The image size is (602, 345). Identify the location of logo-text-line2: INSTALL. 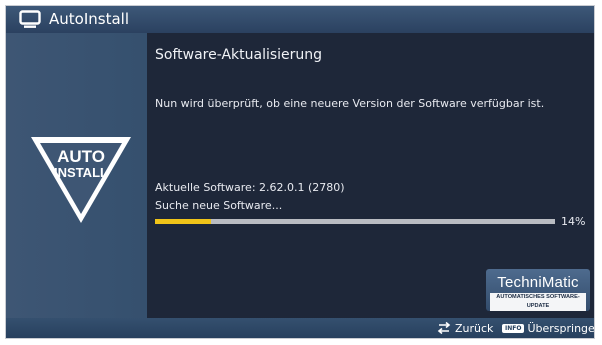
(81, 172).